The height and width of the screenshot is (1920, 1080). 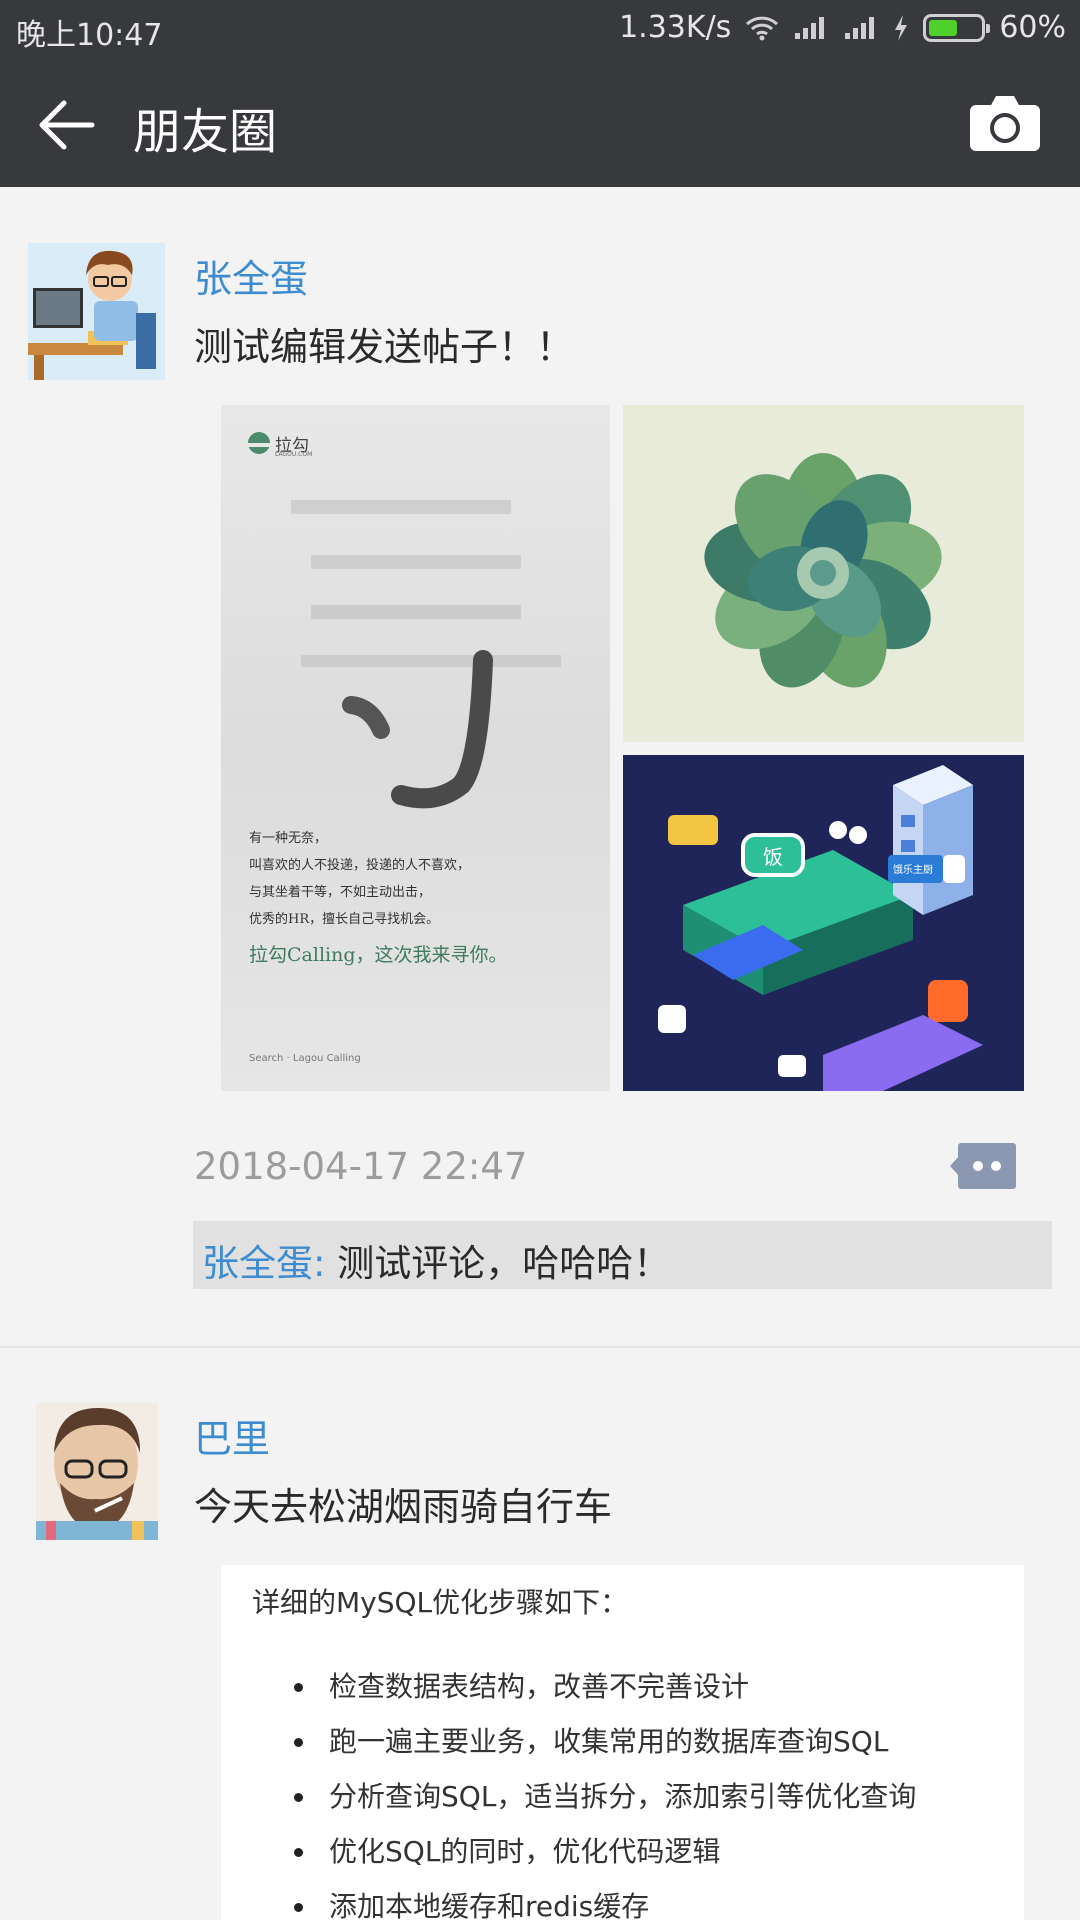 I want to click on post-text: 今天去松湖烟雨骑自行车, so click(x=403, y=1507).